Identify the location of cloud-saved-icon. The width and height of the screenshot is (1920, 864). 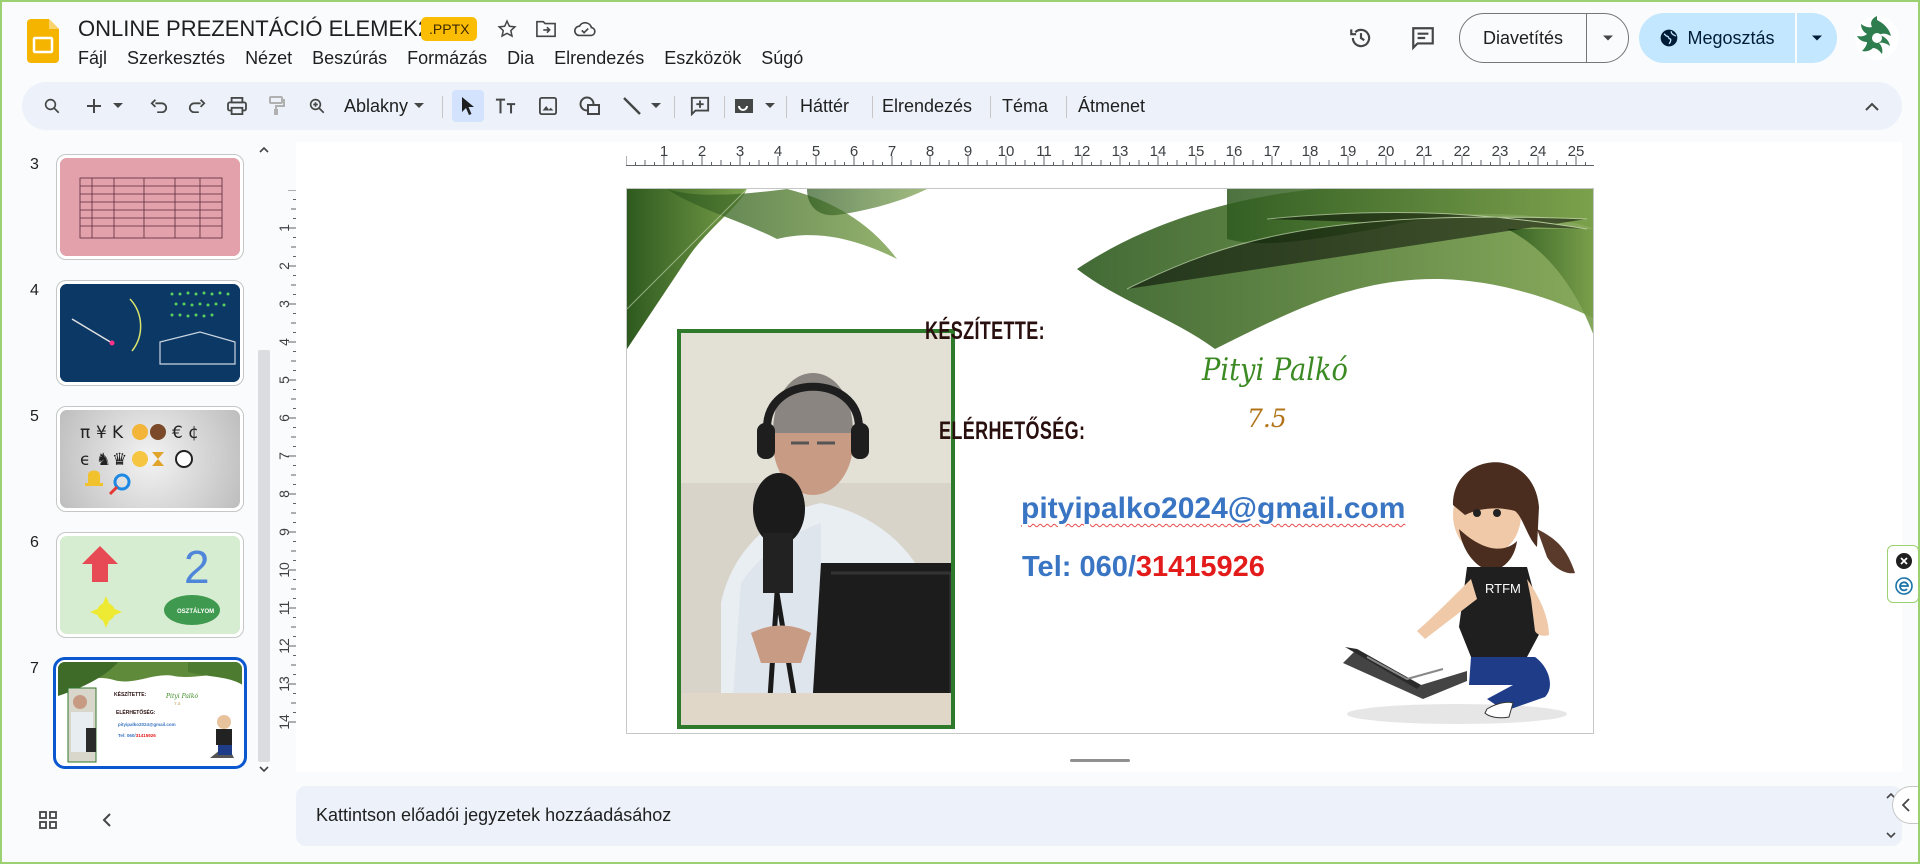
(585, 29).